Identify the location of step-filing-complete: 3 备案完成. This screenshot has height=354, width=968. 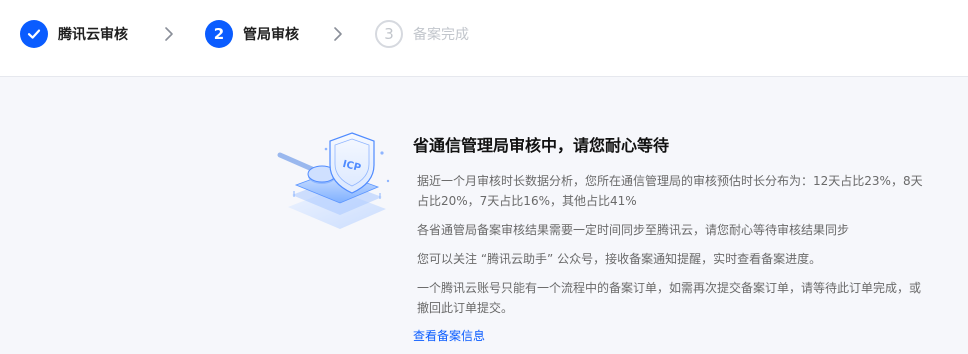
(422, 34).